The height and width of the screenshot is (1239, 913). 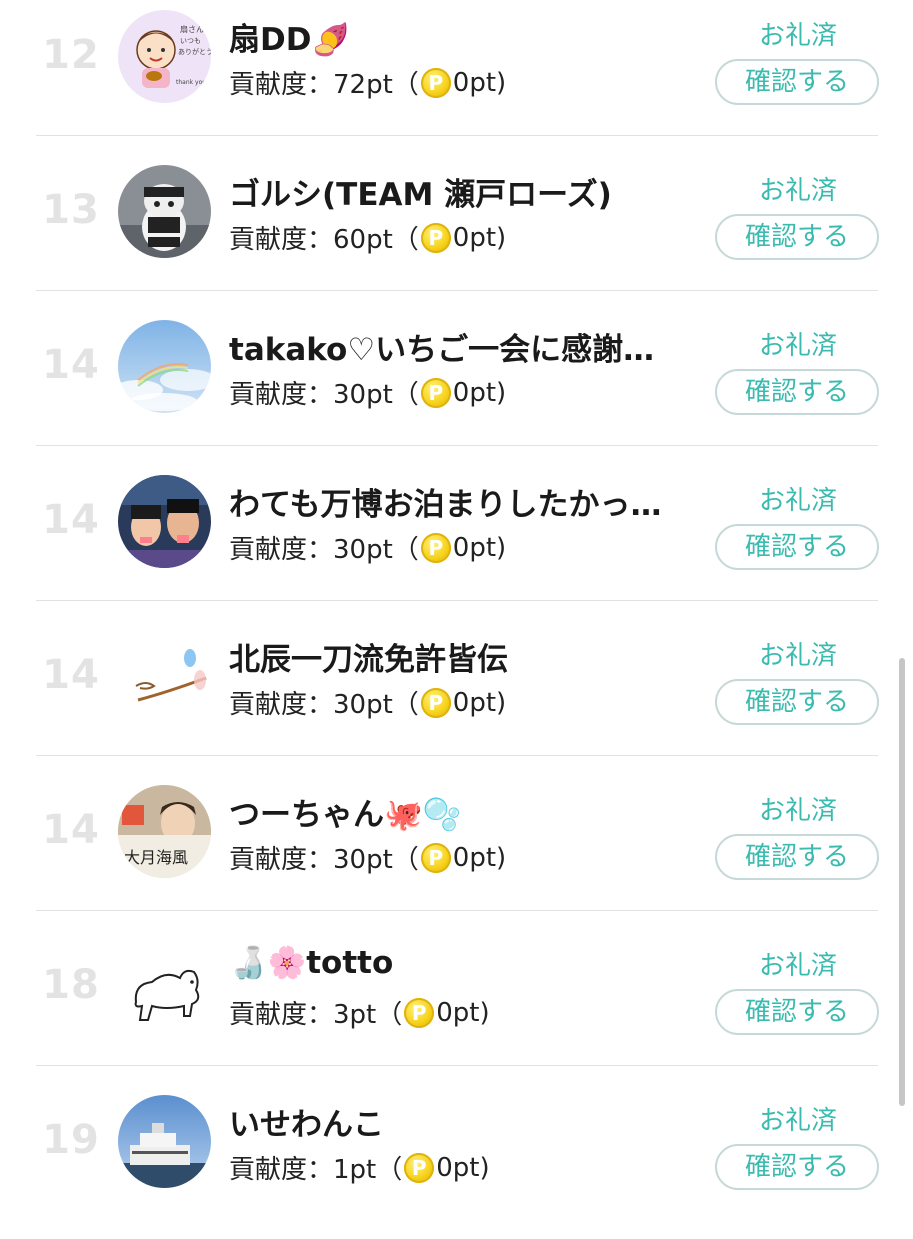 I want to click on contribution-line: 貢献度：3pt（ P 0pt), so click(x=359, y=1012).